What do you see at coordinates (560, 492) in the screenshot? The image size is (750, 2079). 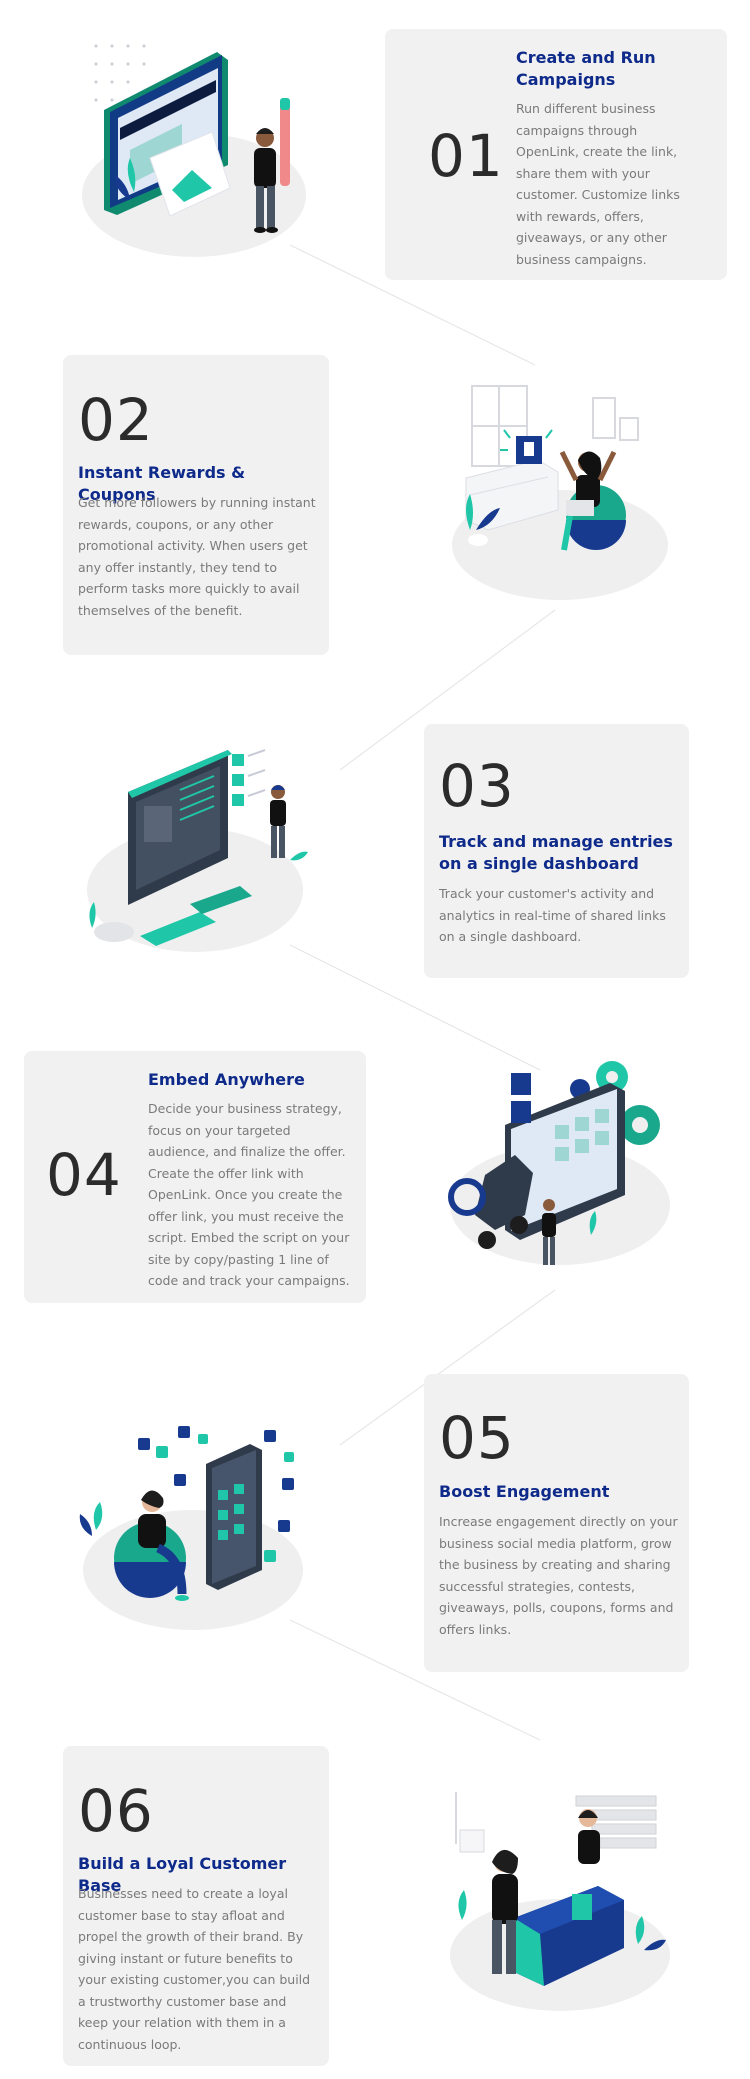 I see `rewards-illustration` at bounding box center [560, 492].